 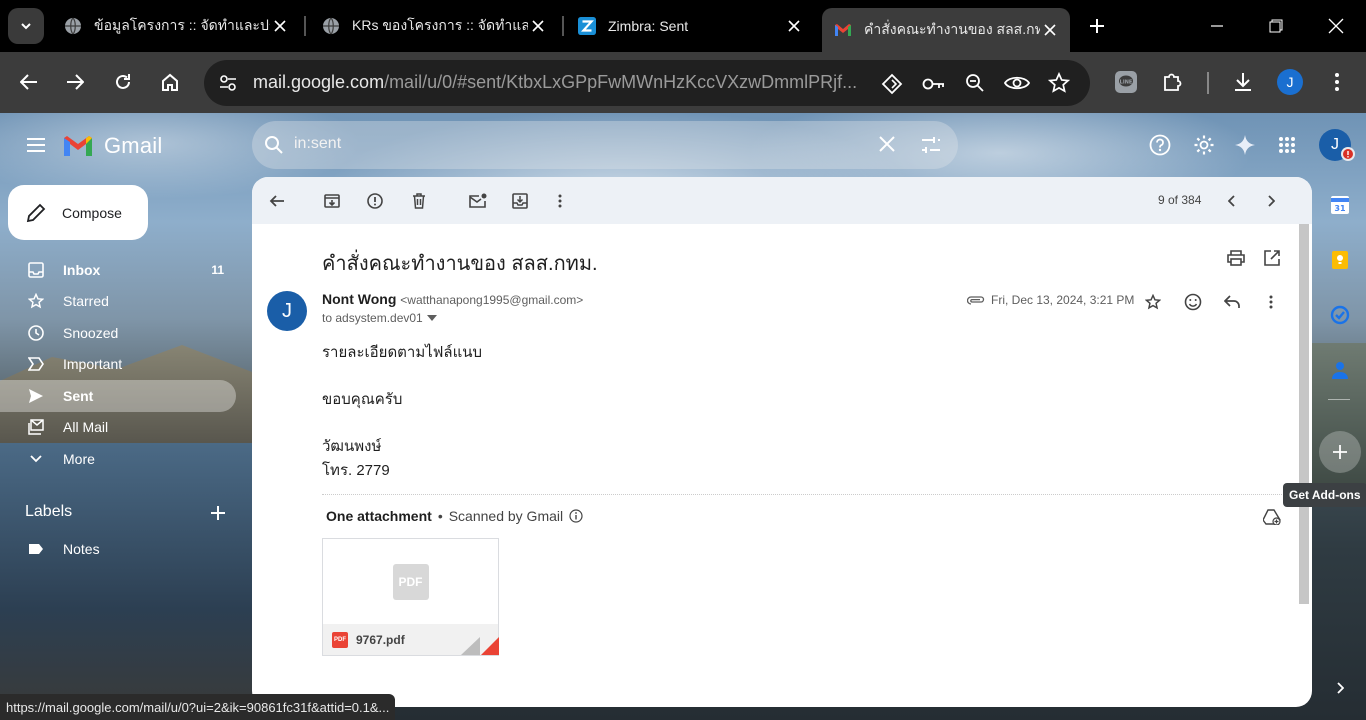 I want to click on move-to-button, so click(x=520, y=201).